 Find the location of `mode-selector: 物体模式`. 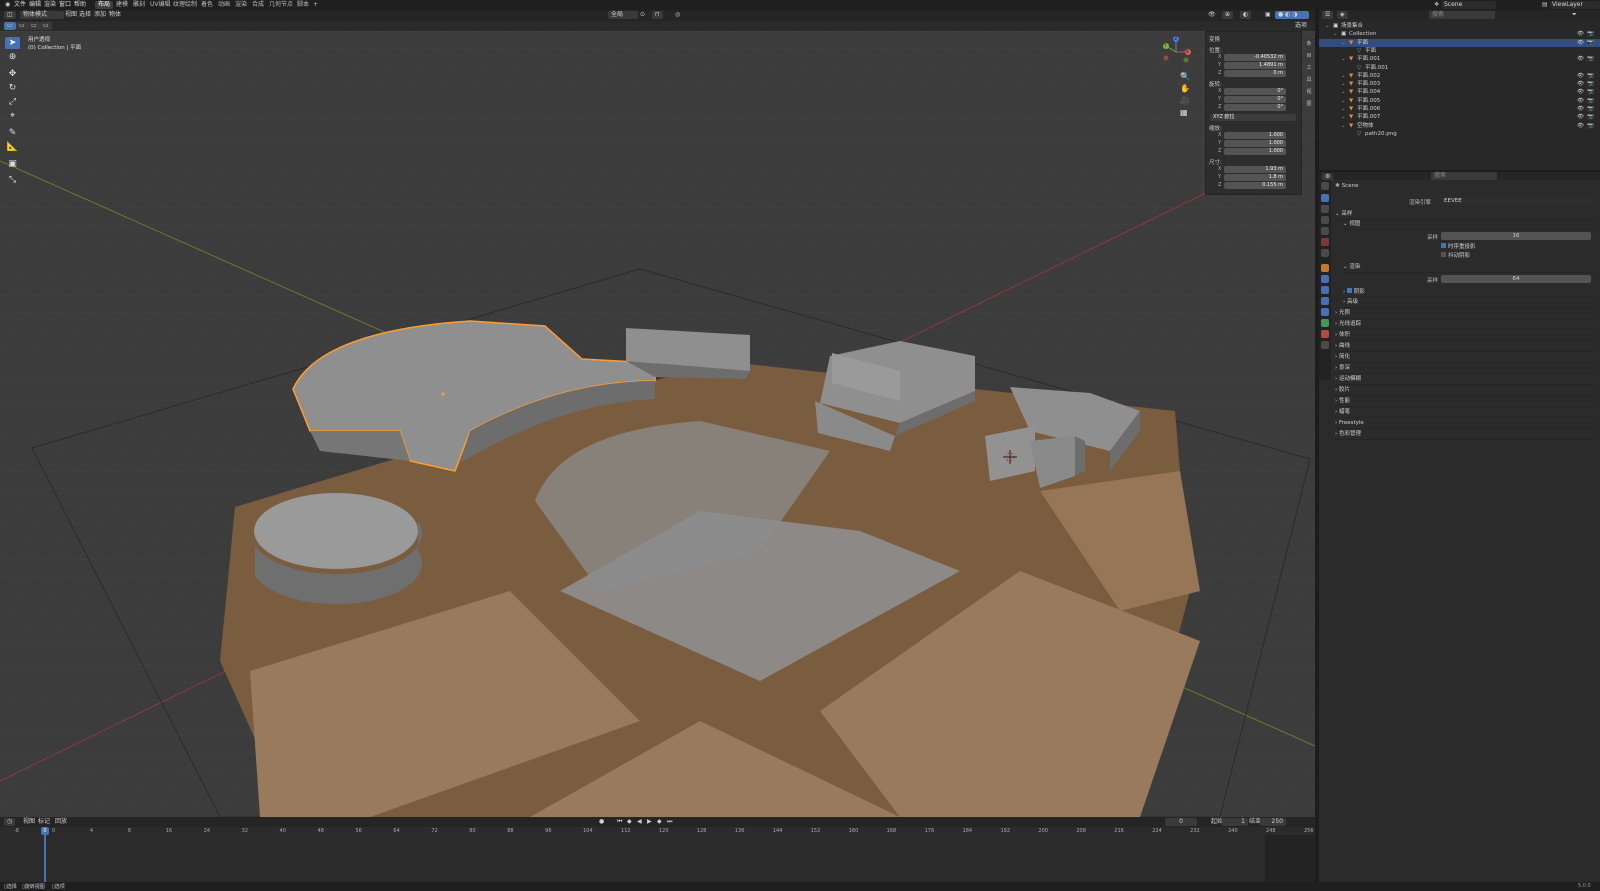

mode-selector: 物体模式 is located at coordinates (42, 15).